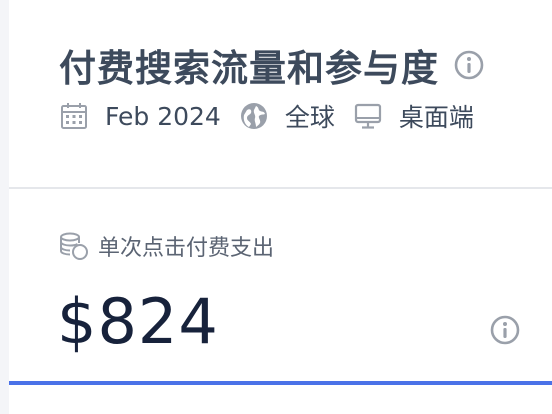 The width and height of the screenshot is (552, 414). Describe the element at coordinates (186, 248) in the screenshot. I see `metric-label: 单次点击付费支出` at that location.